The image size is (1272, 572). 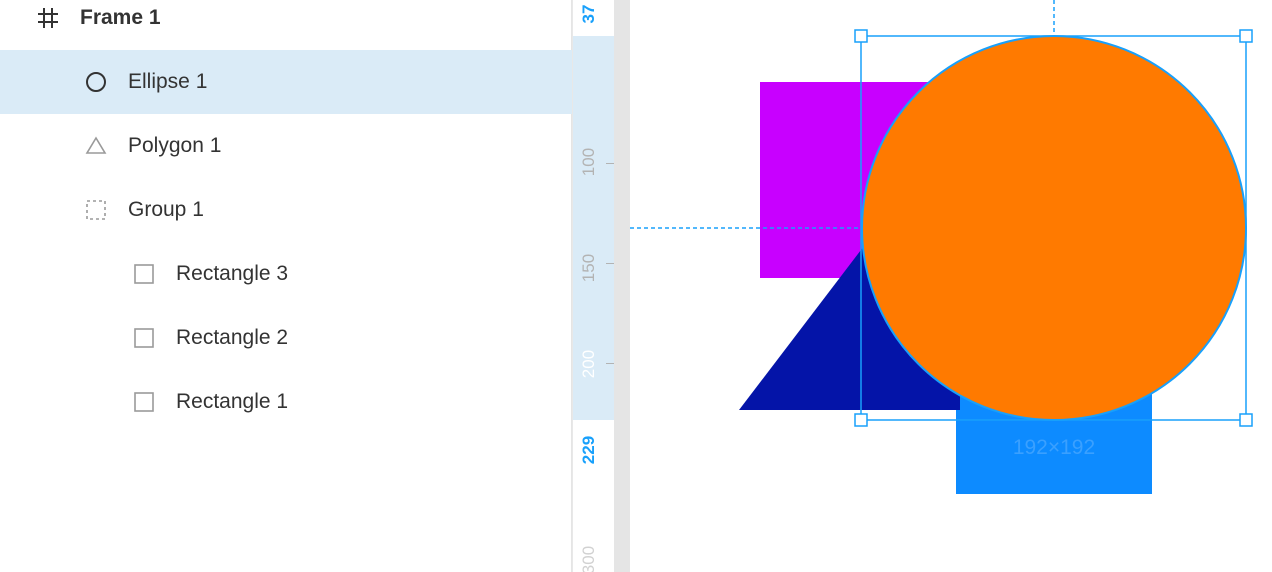 I want to click on layer-row-group-1: Group 1, so click(x=286, y=210).